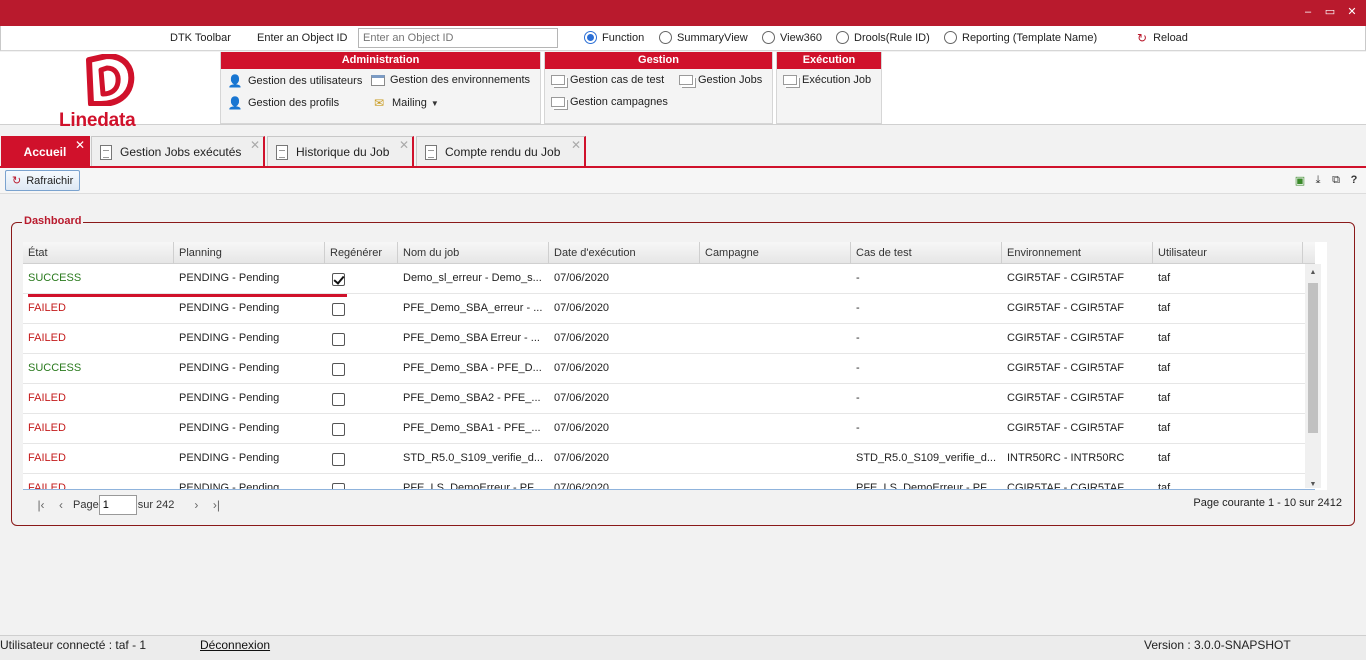 The image size is (1366, 660). I want to click on window-controls: – ▭ ✕, so click(1330, 12).